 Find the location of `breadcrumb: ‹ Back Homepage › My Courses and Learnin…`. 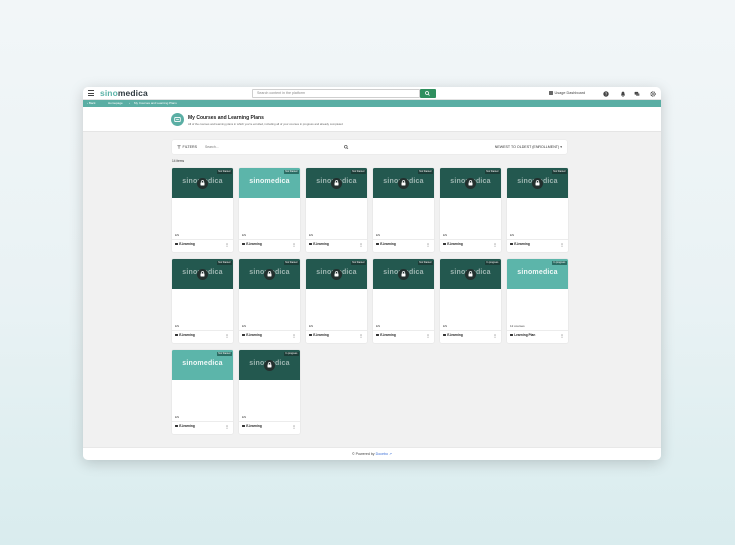

breadcrumb: ‹ Back Homepage › My Courses and Learnin… is located at coordinates (372, 103).